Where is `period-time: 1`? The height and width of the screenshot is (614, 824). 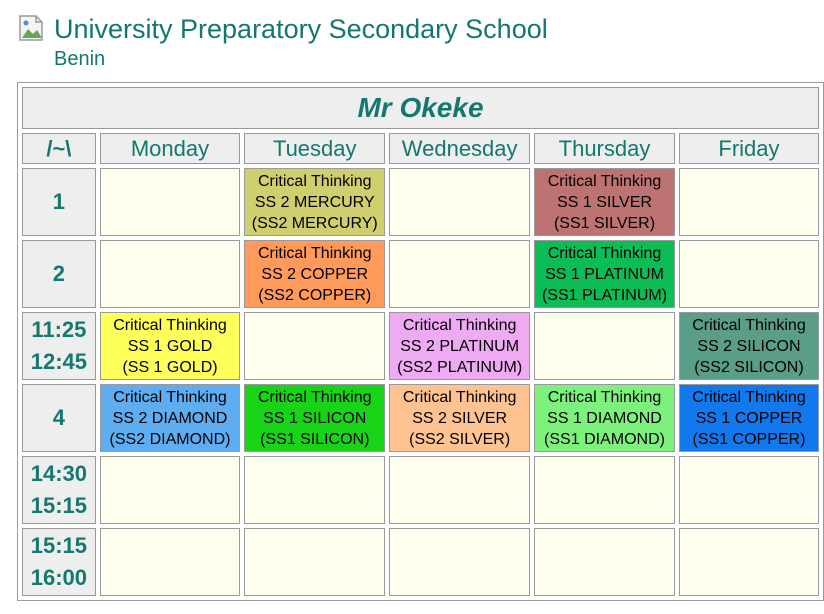 period-time: 1 is located at coordinates (58, 201).